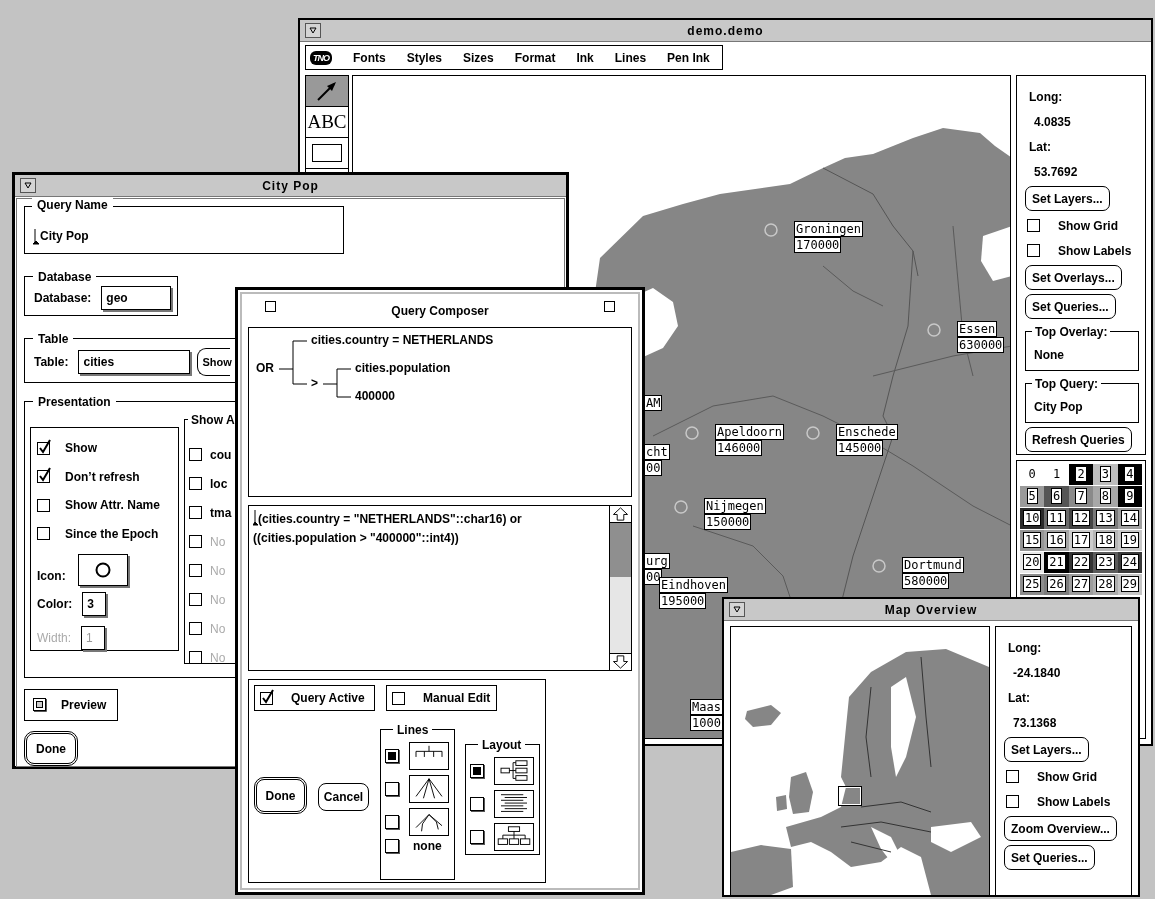  I want to click on text-field: geo, so click(136, 297).